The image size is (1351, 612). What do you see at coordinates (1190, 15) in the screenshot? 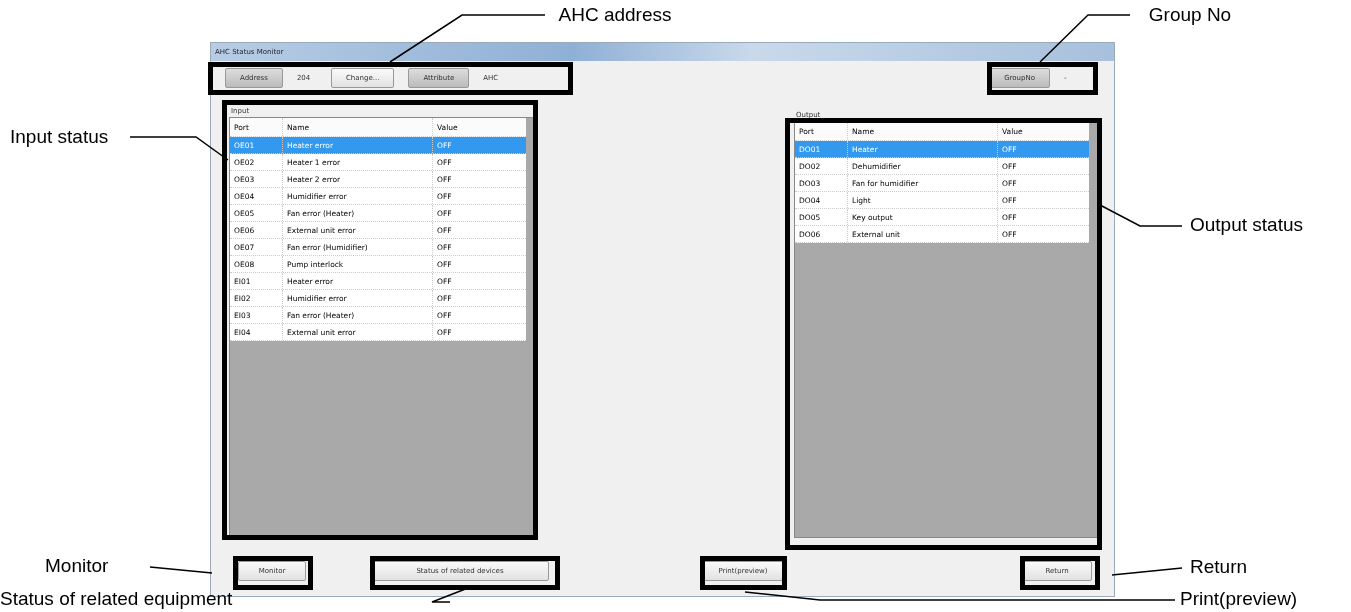
I see `callout-label: Group No` at bounding box center [1190, 15].